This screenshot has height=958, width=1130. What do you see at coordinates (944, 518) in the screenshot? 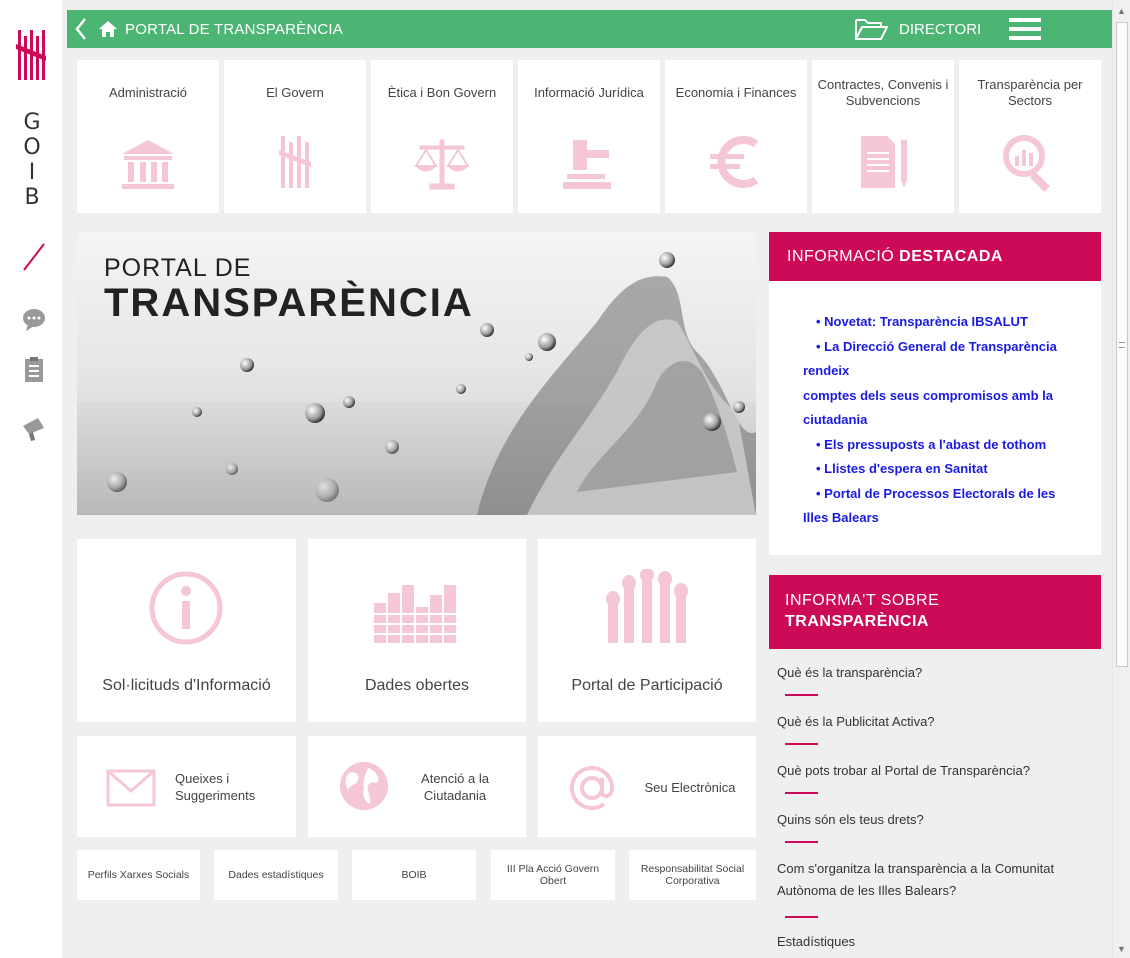
I see `destacada-link: Illes Balears` at bounding box center [944, 518].